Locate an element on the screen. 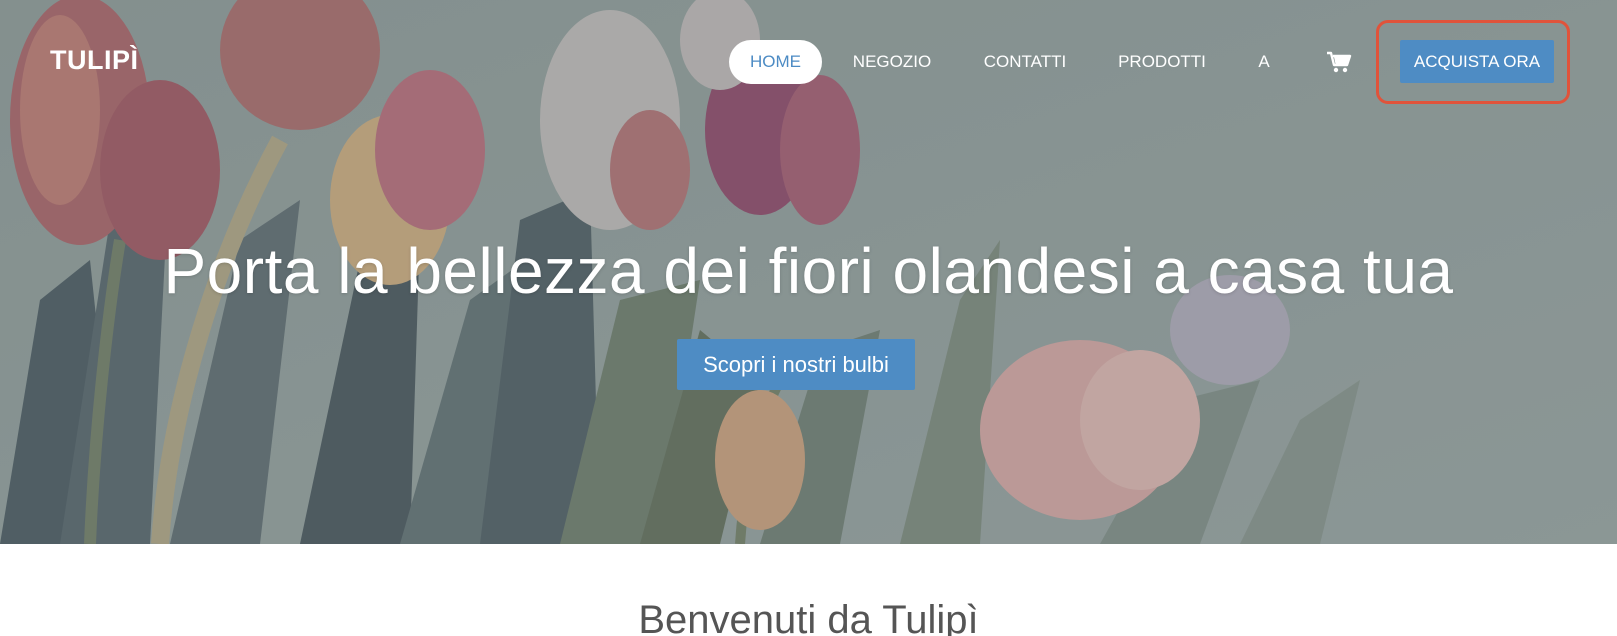  nav-item-a: A is located at coordinates (1264, 62).